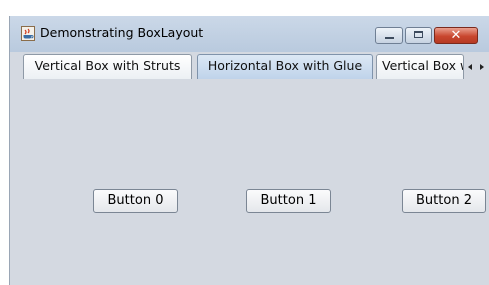 The image size is (489, 285). Describe the element at coordinates (122, 32) in the screenshot. I see `window-title: Demonstrating BoxLayout` at that location.